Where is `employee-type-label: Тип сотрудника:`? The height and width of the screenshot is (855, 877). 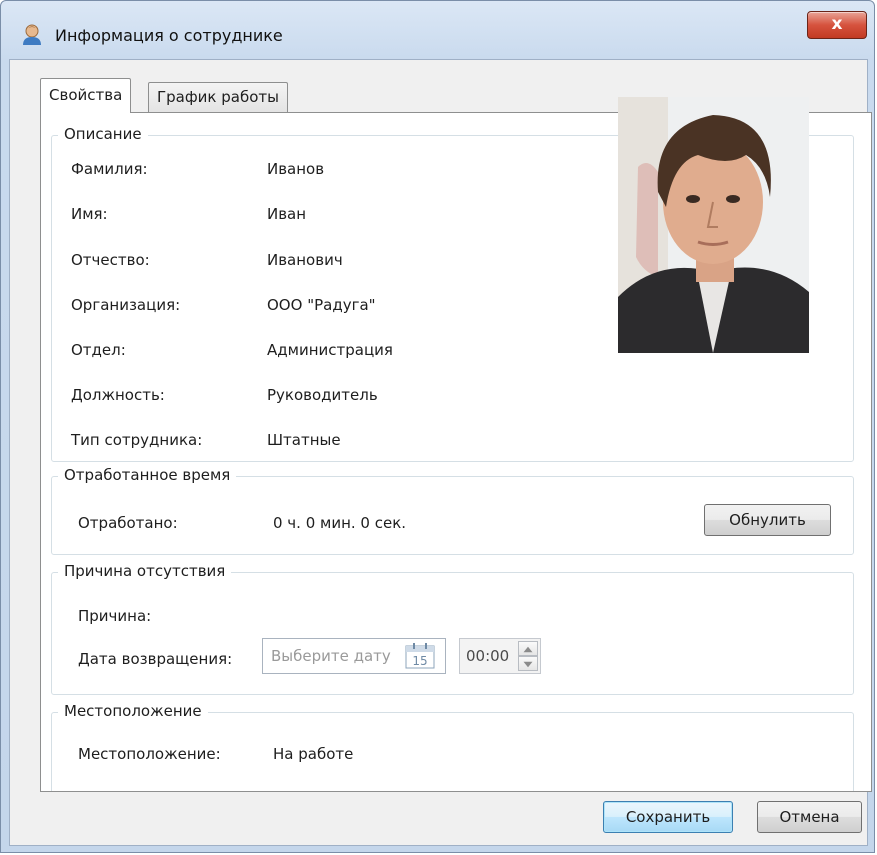 employee-type-label: Тип сотрудника: is located at coordinates (137, 440).